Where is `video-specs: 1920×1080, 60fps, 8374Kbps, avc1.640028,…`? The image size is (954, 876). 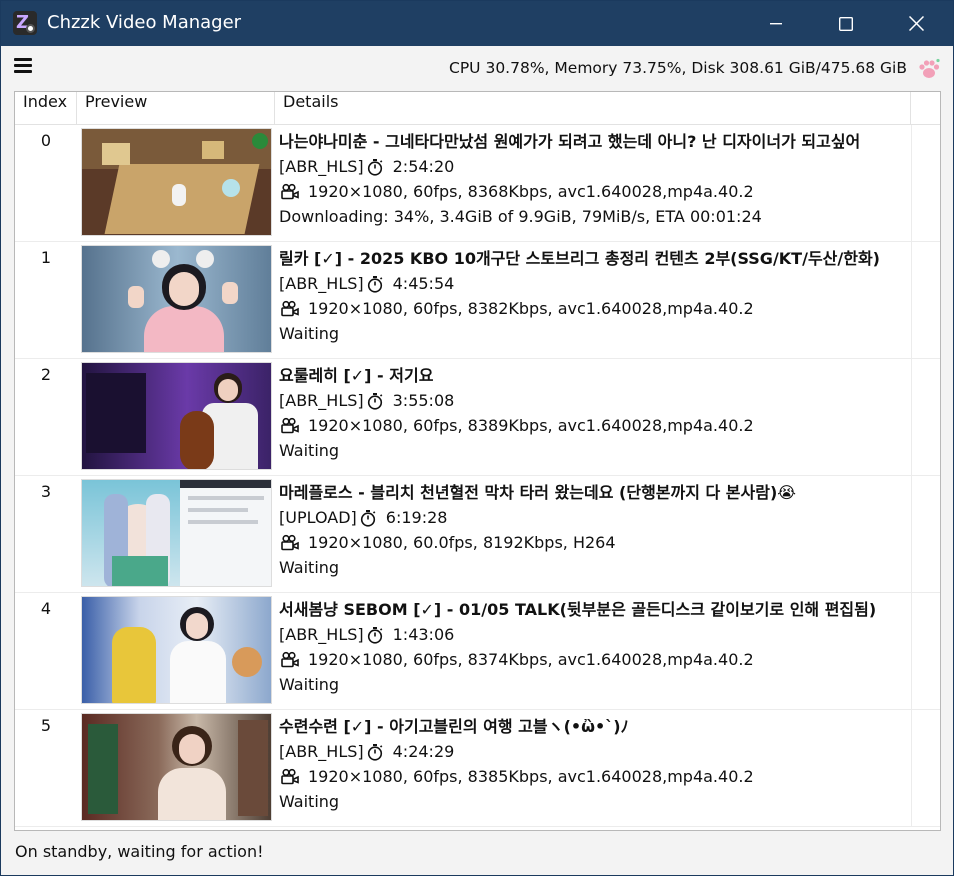 video-specs: 1920×1080, 60fps, 8374Kbps, avc1.640028,… is located at coordinates (531, 659).